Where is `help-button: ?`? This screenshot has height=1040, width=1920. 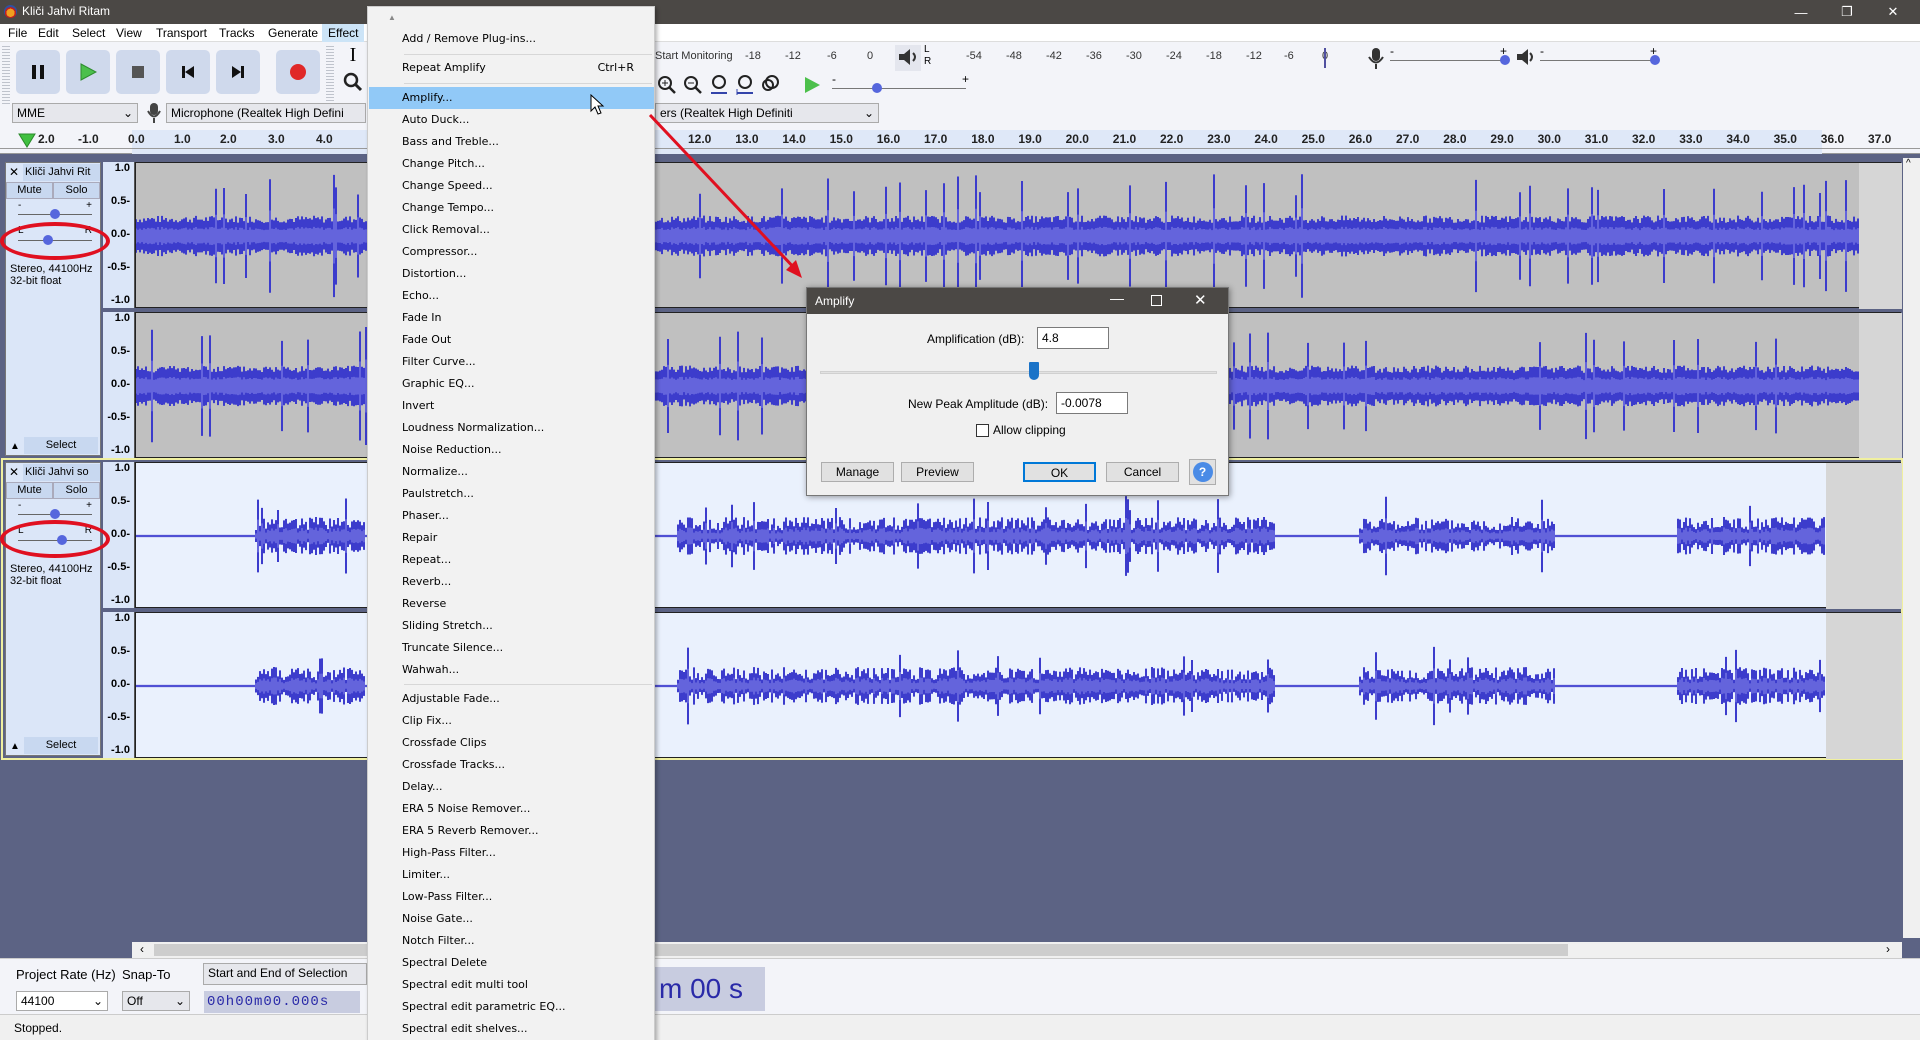 help-button: ? is located at coordinates (1202, 472).